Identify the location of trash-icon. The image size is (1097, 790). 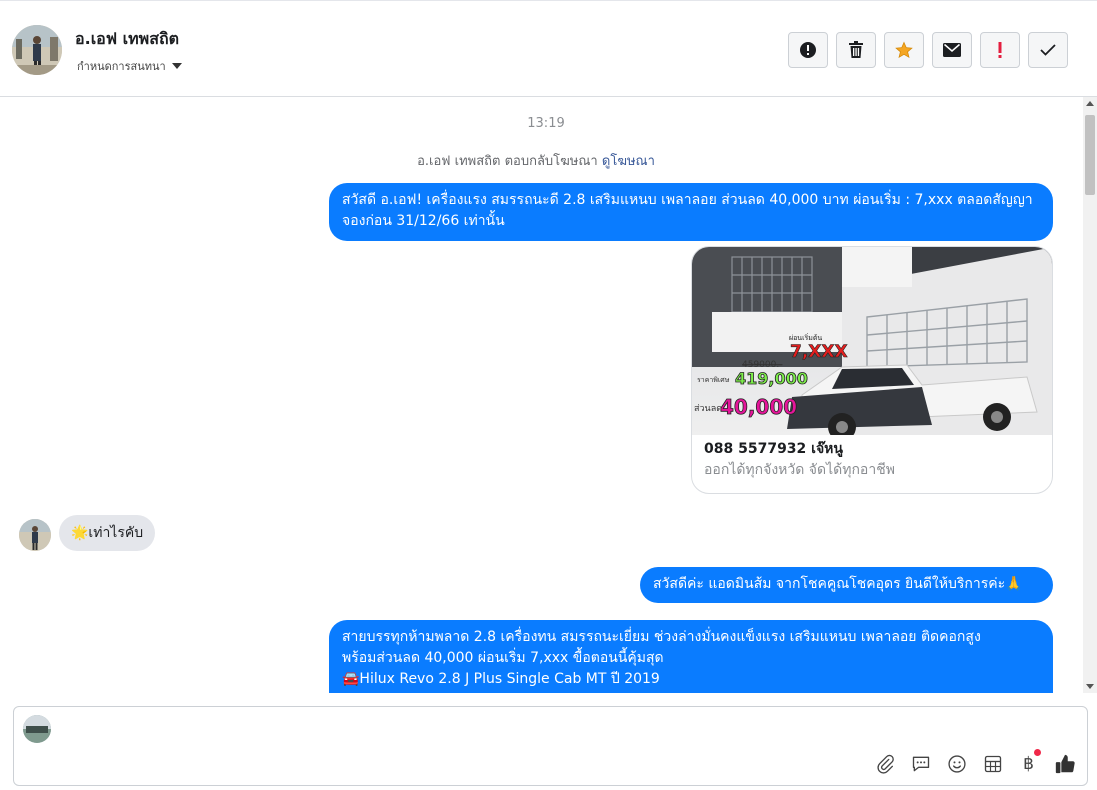
(856, 49).